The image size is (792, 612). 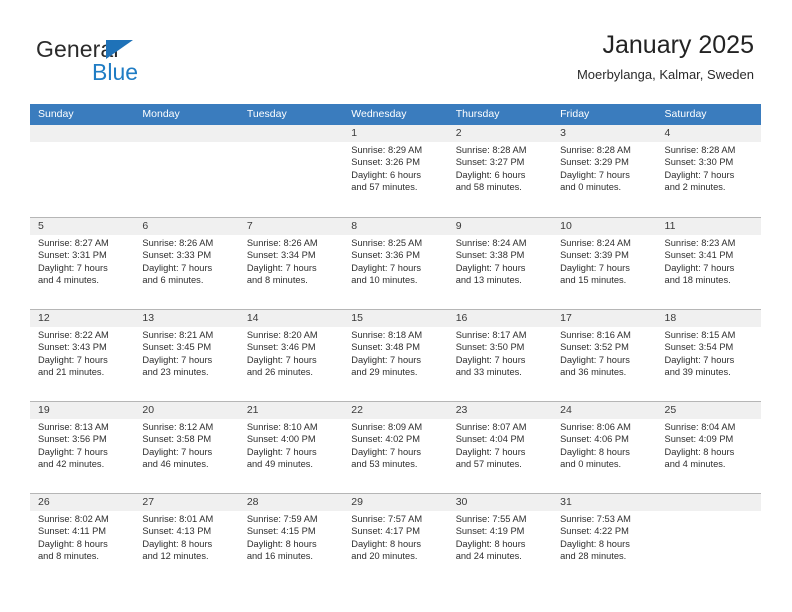 I want to click on day-detail-line: Sunset: 3:54 PM, so click(x=699, y=347).